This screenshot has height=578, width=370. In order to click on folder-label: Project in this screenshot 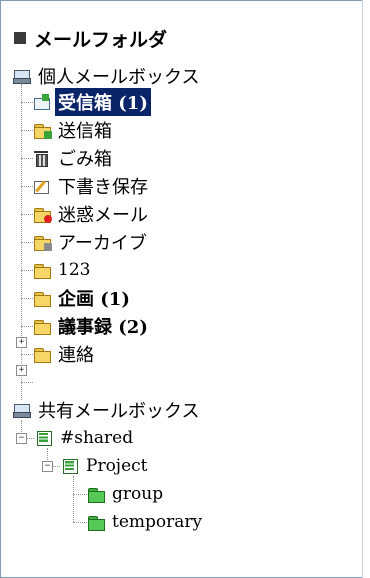, I will do `click(117, 466)`.